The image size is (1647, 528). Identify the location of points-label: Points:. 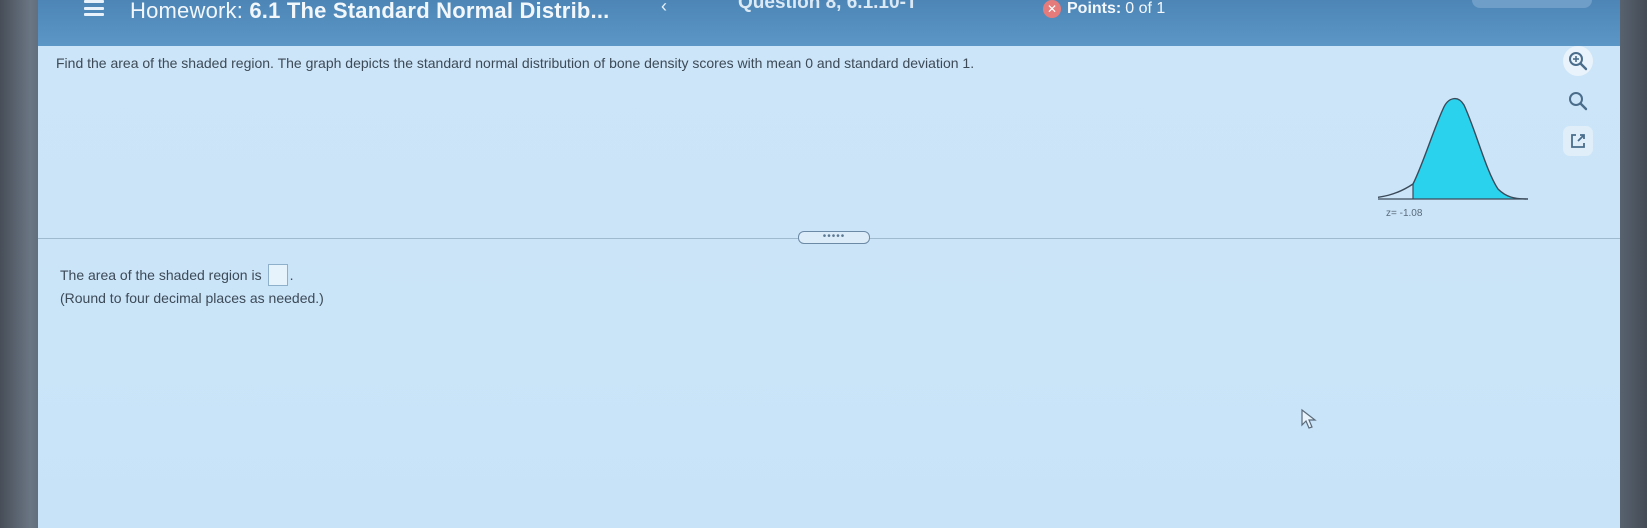
(1094, 8).